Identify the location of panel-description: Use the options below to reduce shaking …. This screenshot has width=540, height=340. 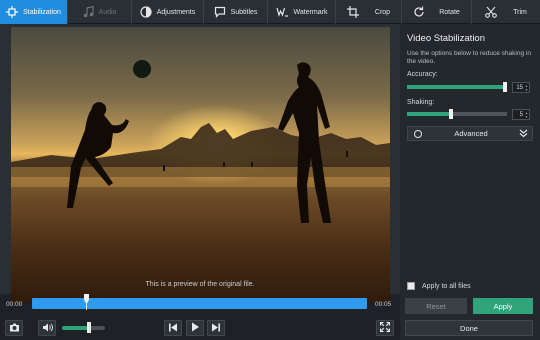
(469, 57).